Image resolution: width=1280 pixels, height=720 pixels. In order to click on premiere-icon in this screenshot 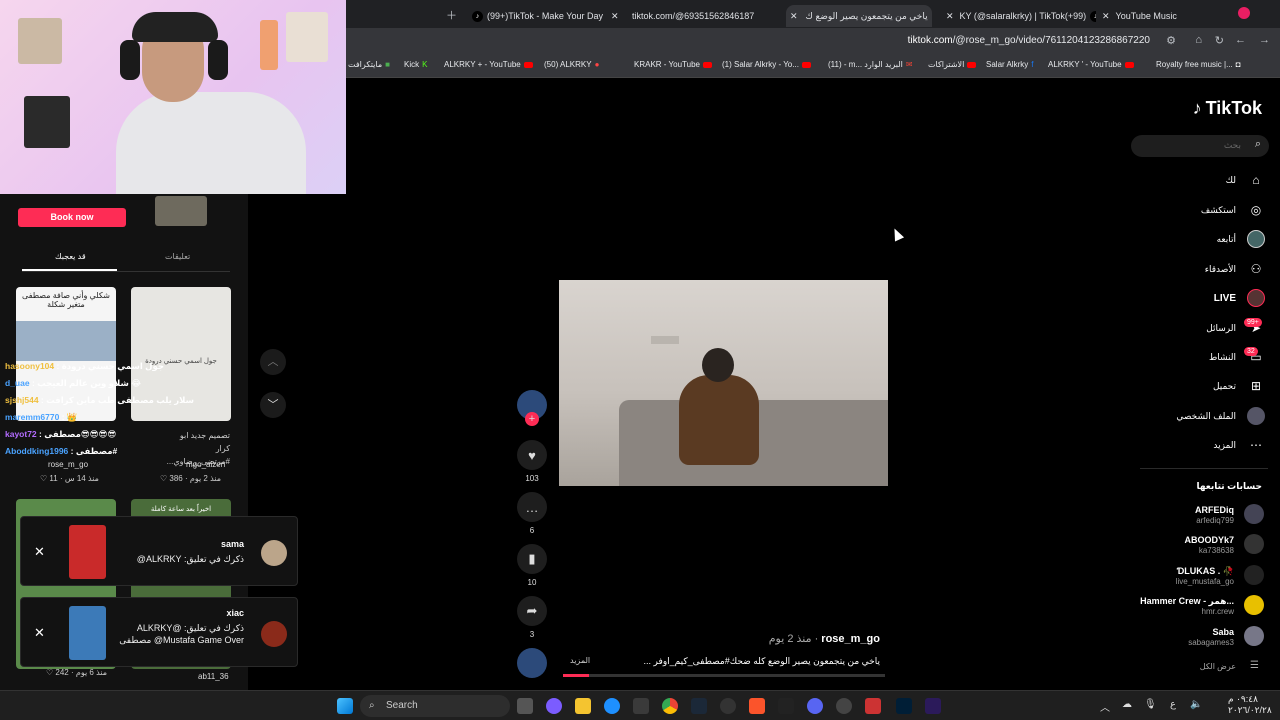, I will do `click(933, 706)`.